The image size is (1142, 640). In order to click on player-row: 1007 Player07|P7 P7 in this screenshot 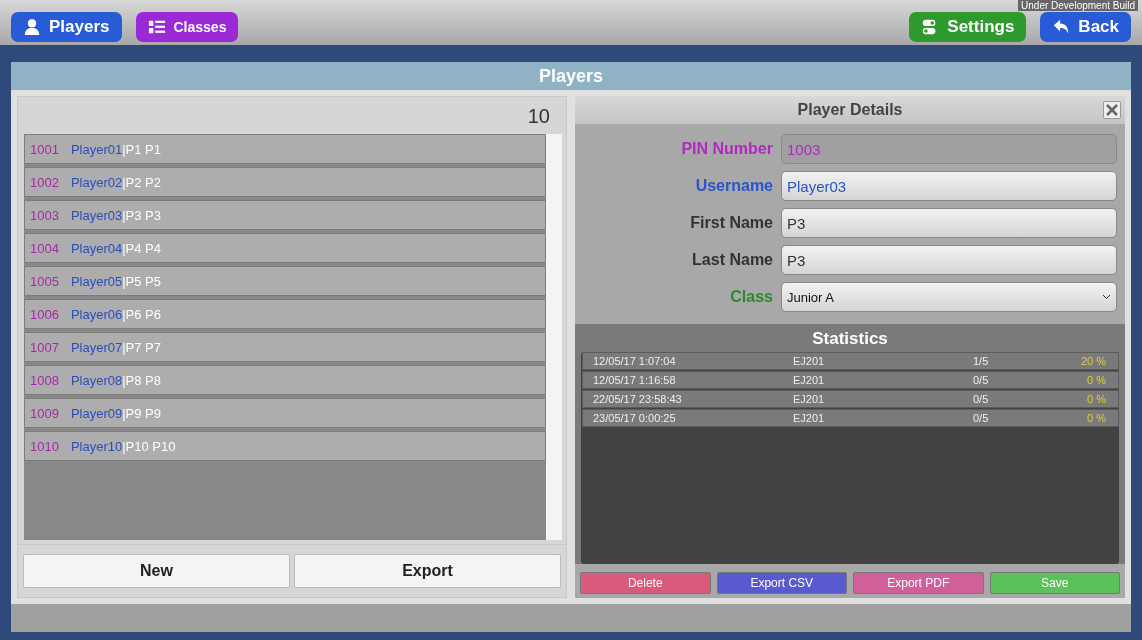, I will do `click(285, 347)`.